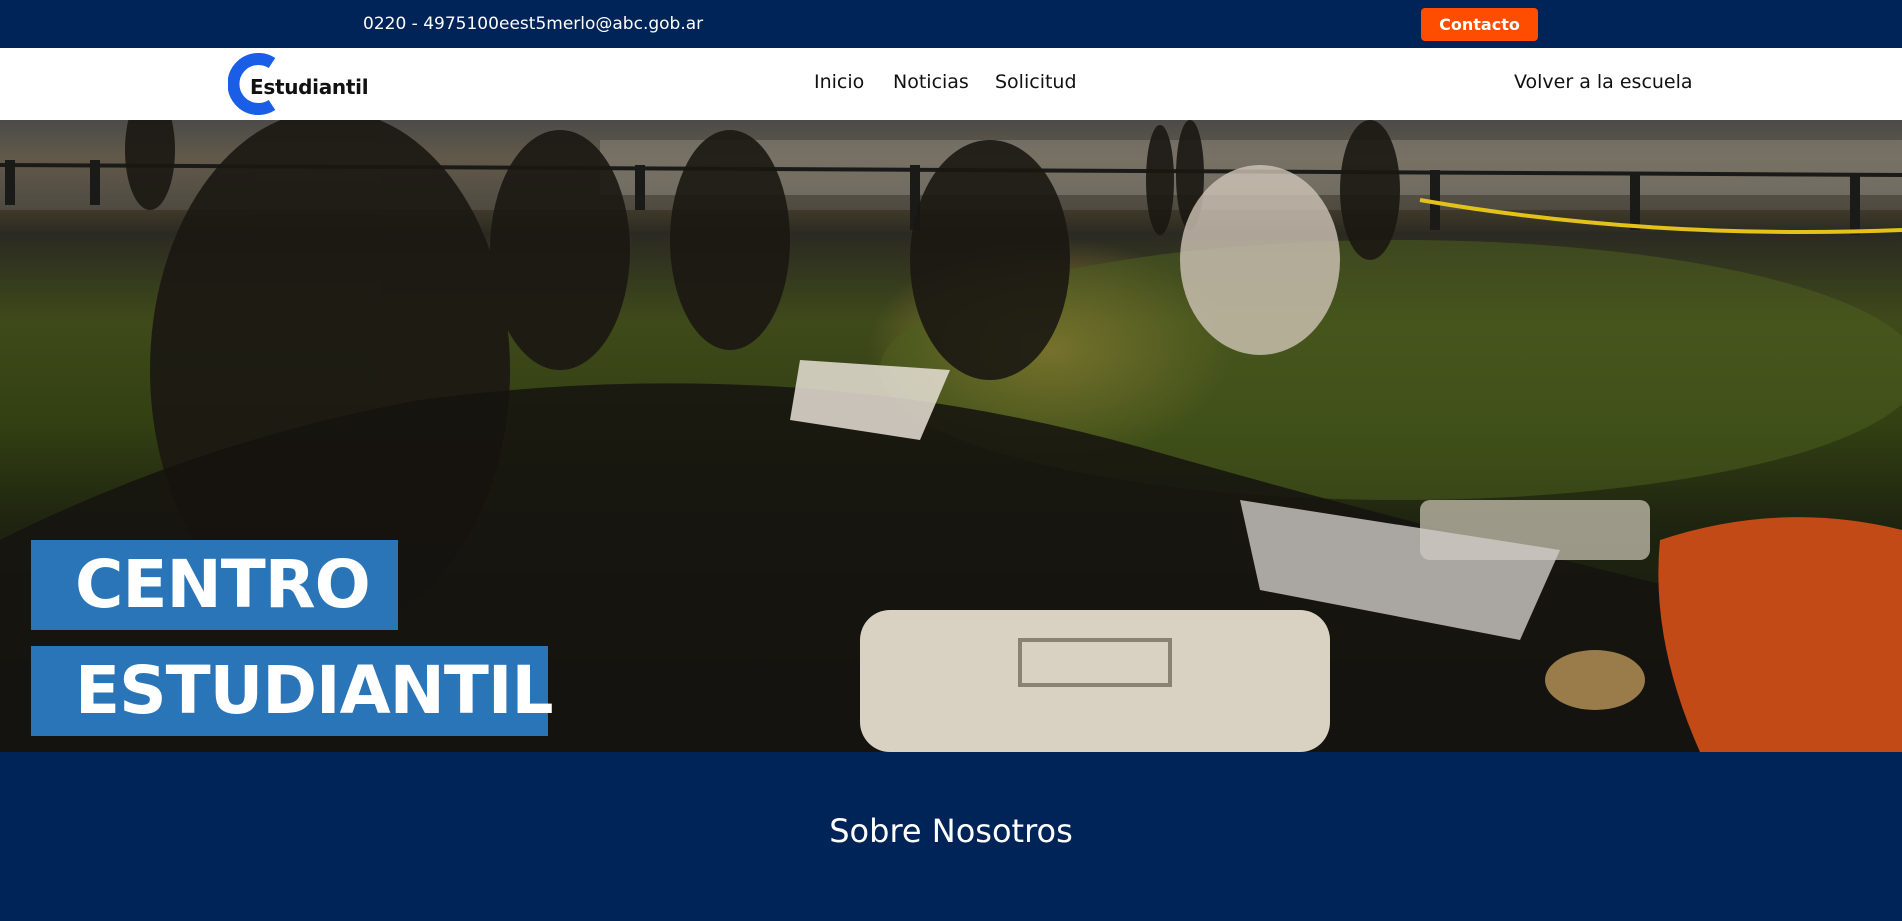 The image size is (1902, 921). I want to click on contact-button: Contacto, so click(1479, 24).